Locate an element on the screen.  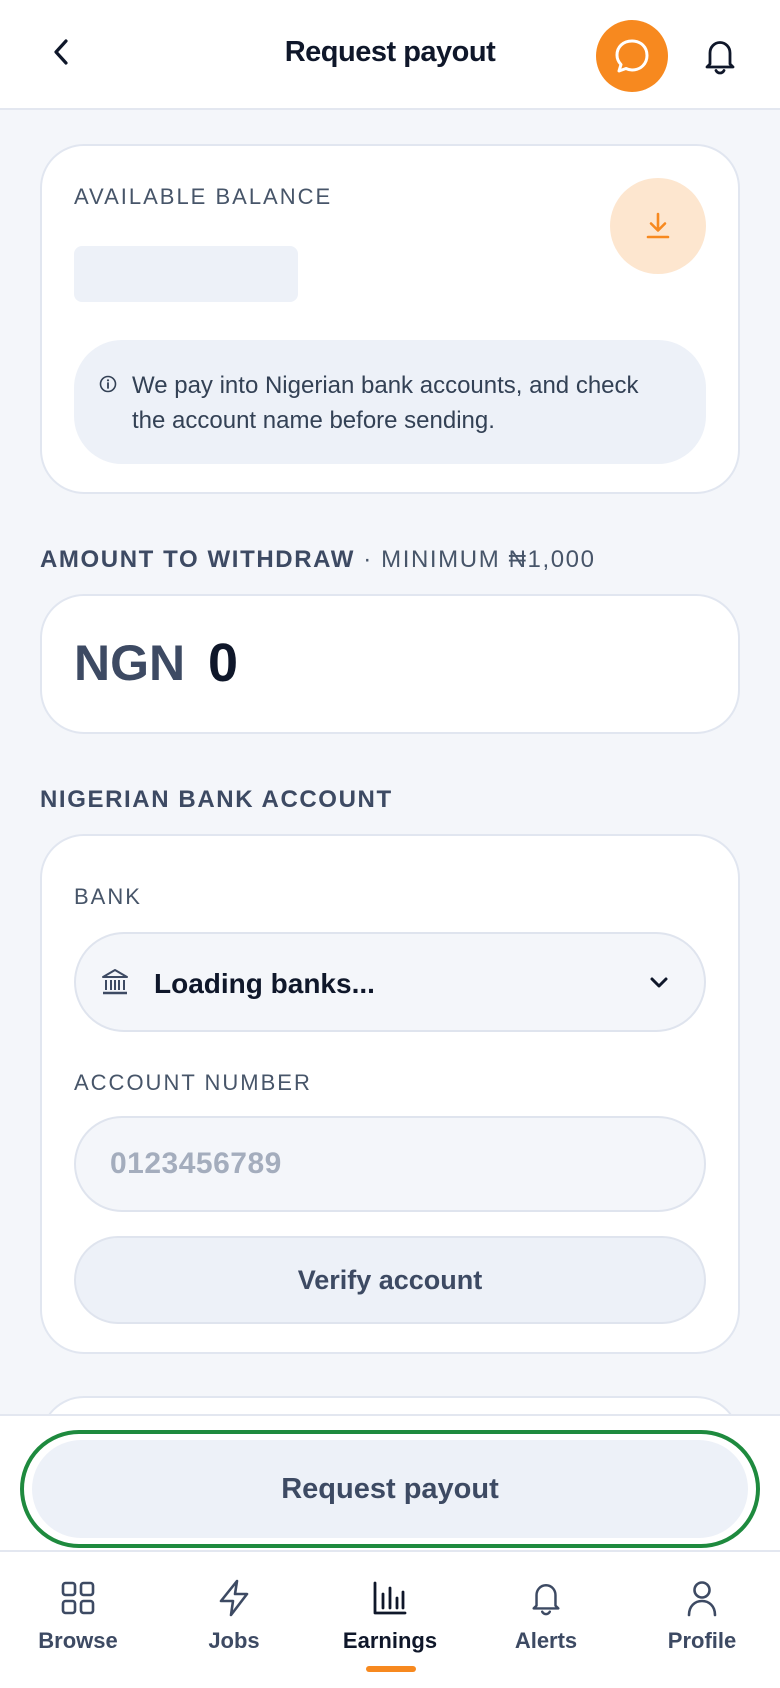
nav-item-jobs: Jobs is located at coordinates (234, 1620).